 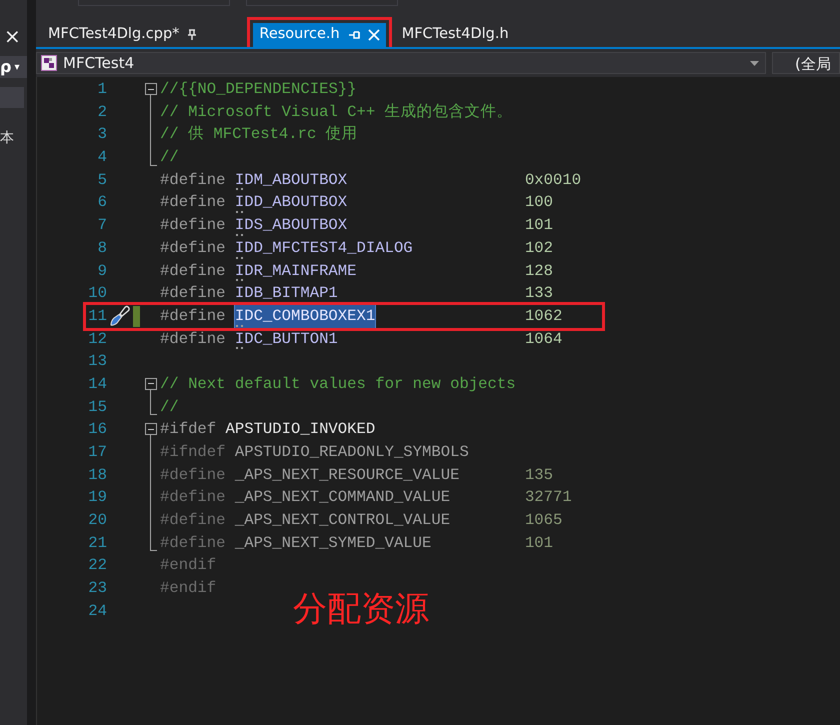 What do you see at coordinates (754, 63) in the screenshot?
I see `caret-icon` at bounding box center [754, 63].